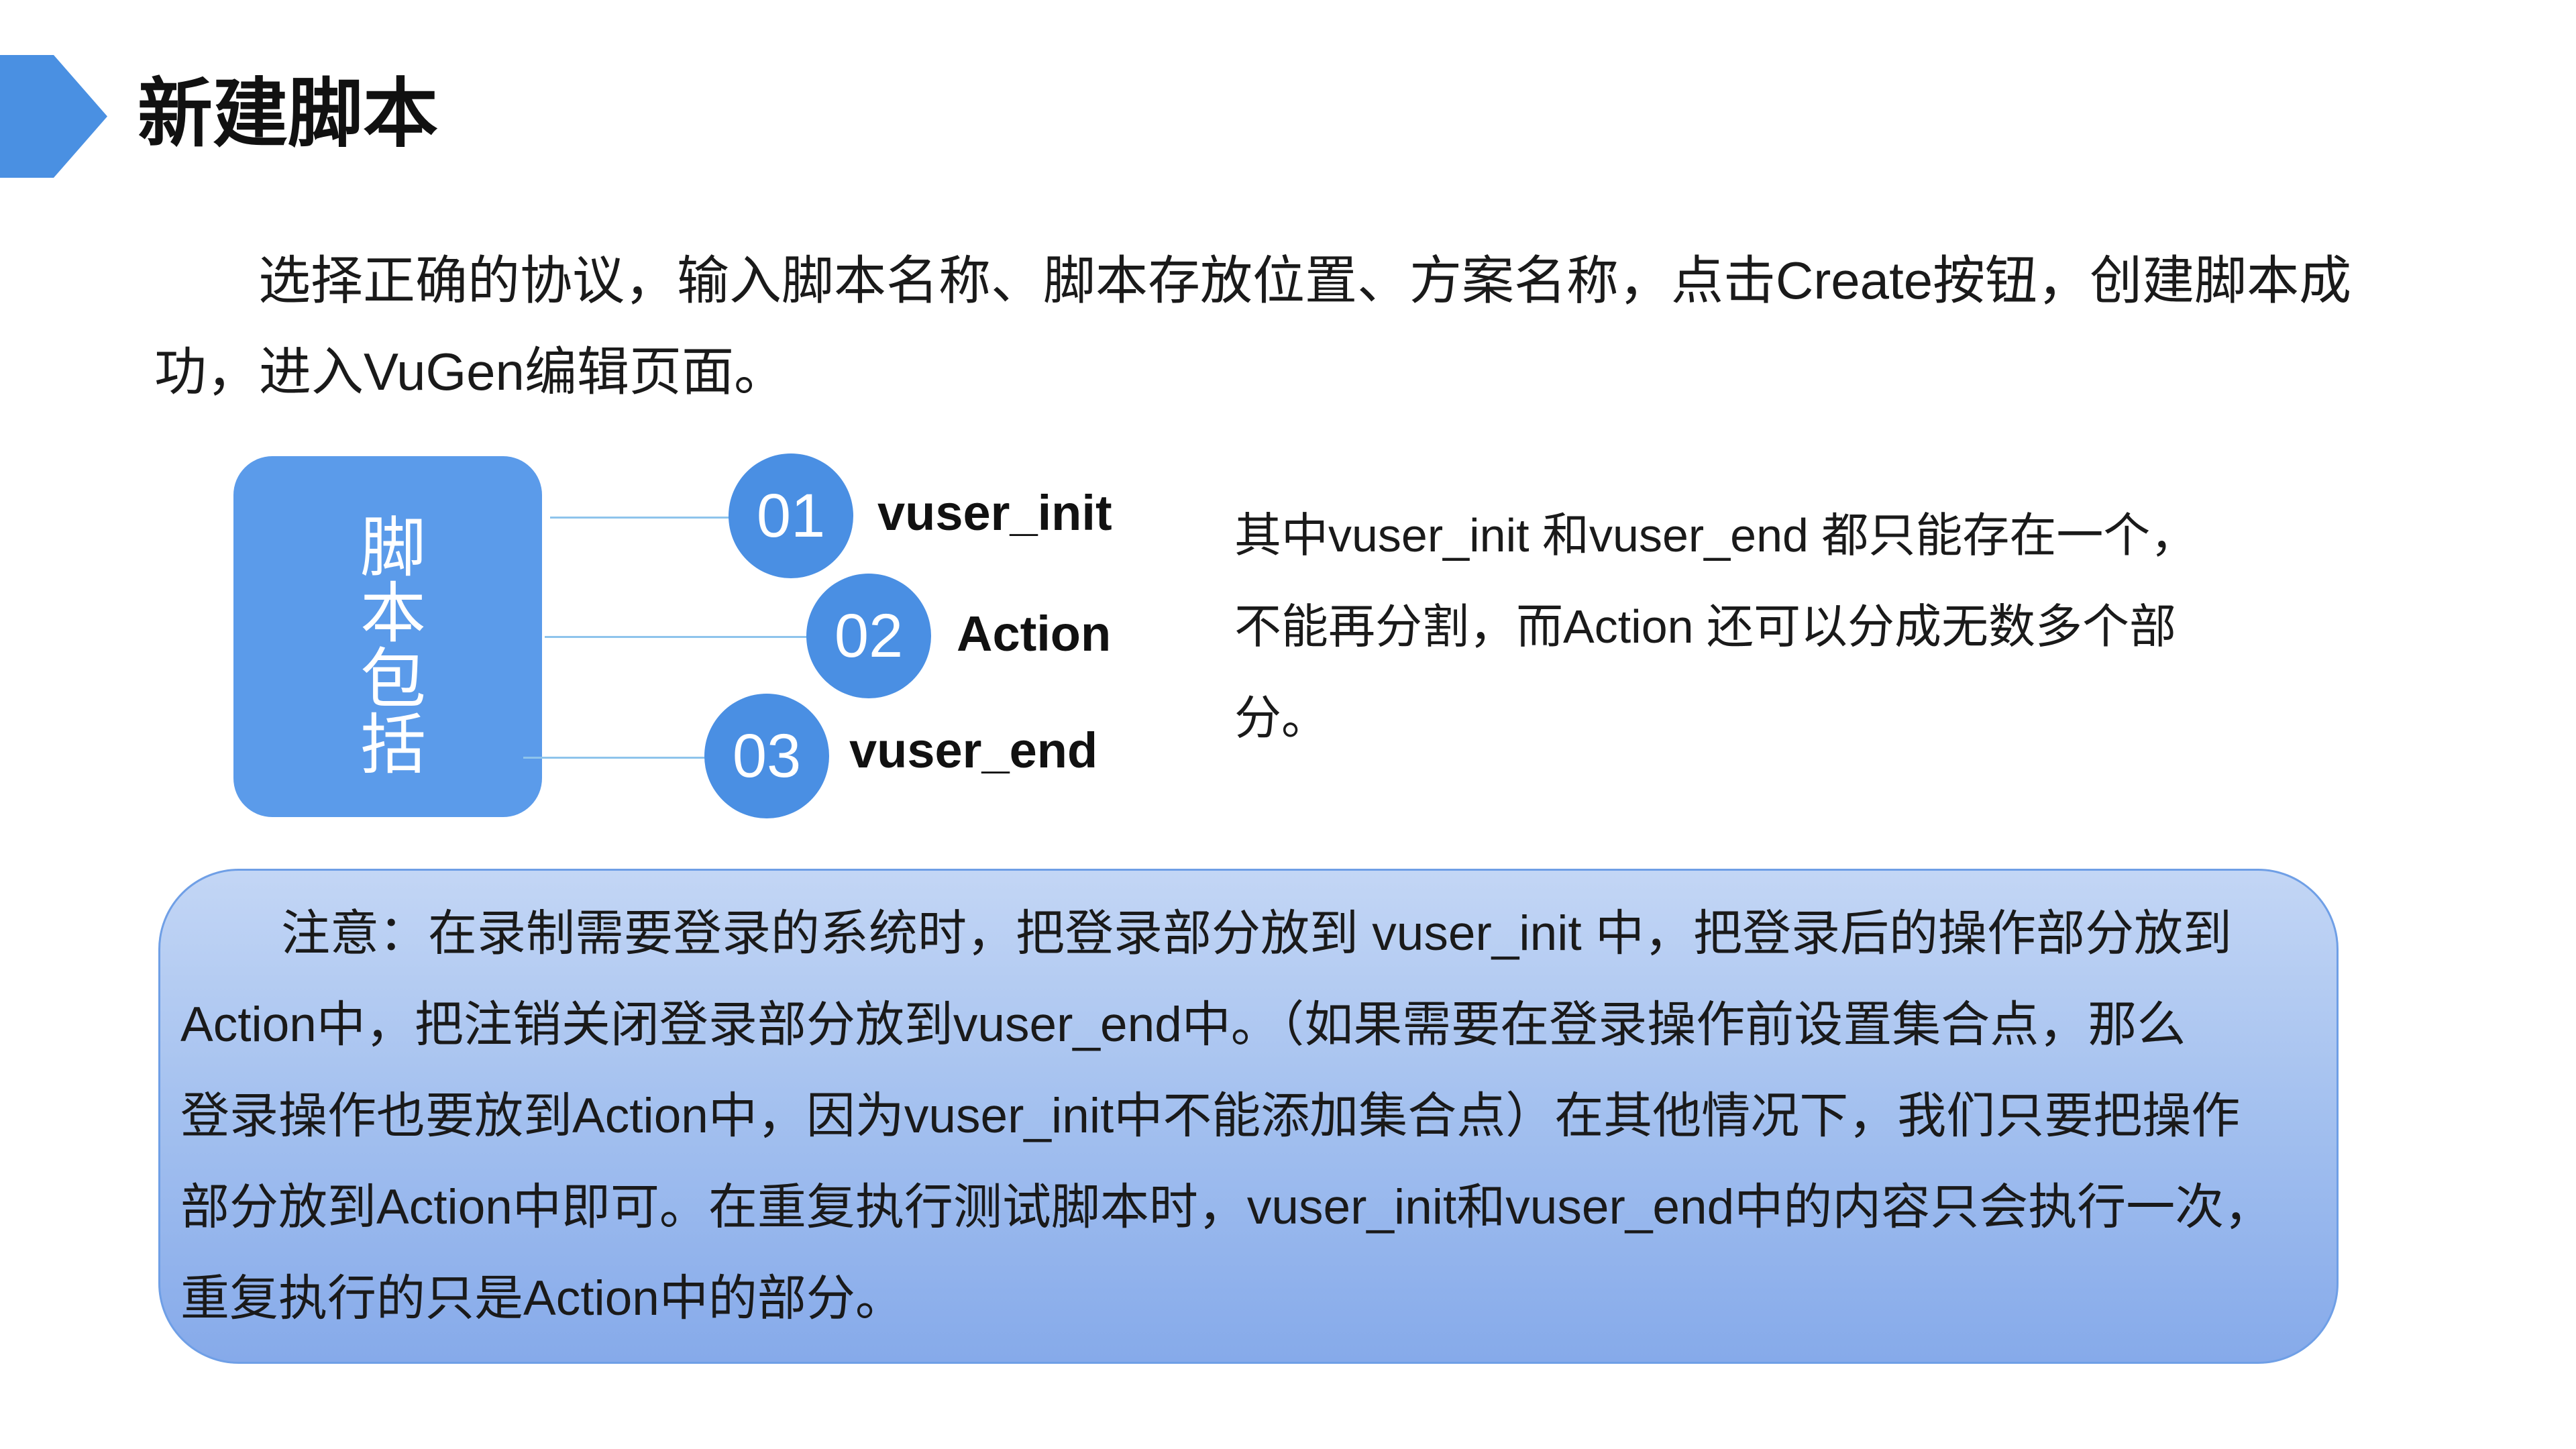  Describe the element at coordinates (973, 750) in the screenshot. I see `part-name-label: vuser_end` at that location.